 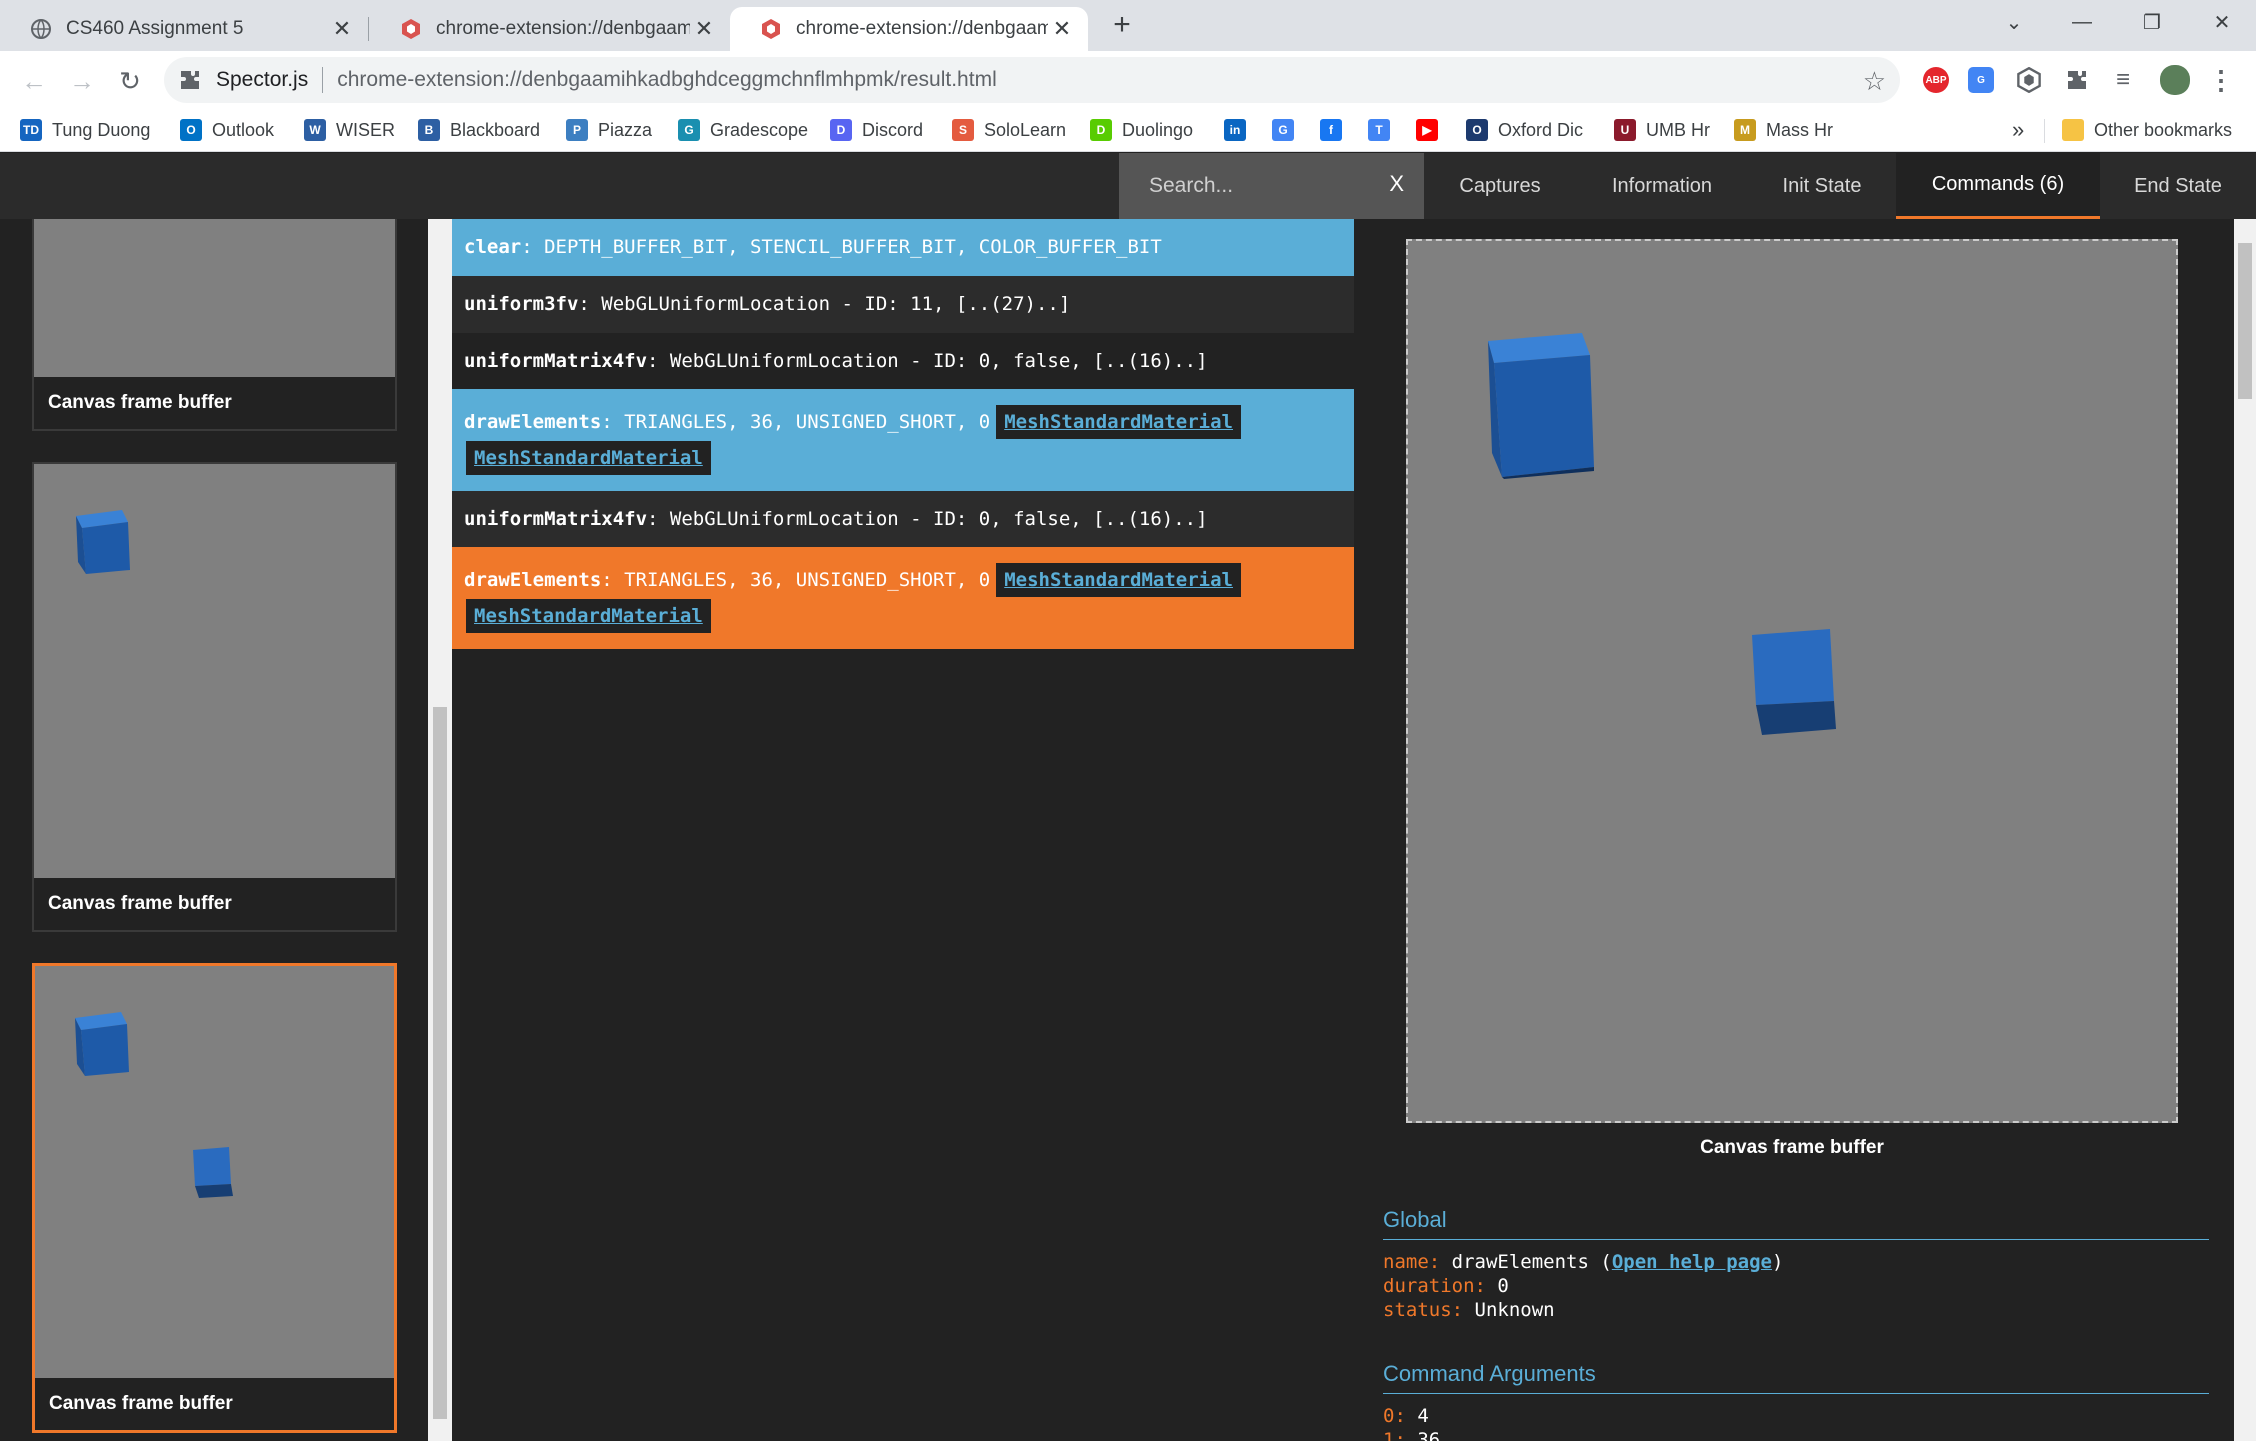 What do you see at coordinates (101, 129) in the screenshot?
I see `bookmark-label: Tung Duong` at bounding box center [101, 129].